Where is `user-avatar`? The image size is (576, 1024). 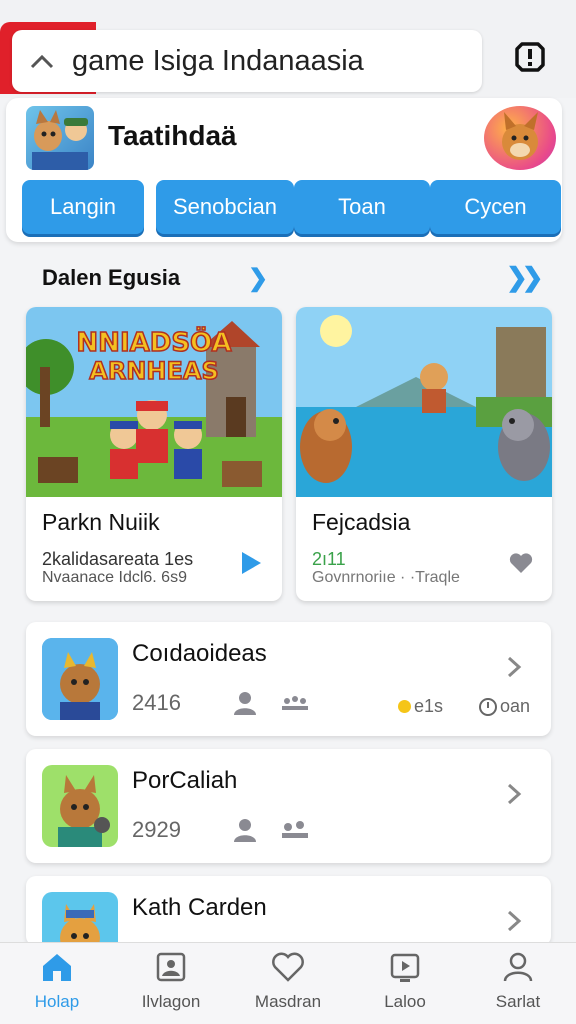
user-avatar is located at coordinates (520, 138).